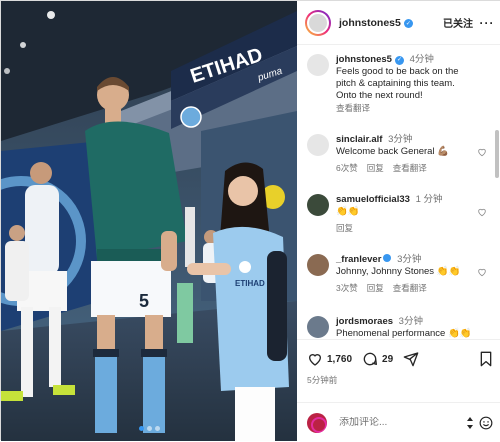  Describe the element at coordinates (486, 359) in the screenshot. I see `bookmark-save-icon` at that location.